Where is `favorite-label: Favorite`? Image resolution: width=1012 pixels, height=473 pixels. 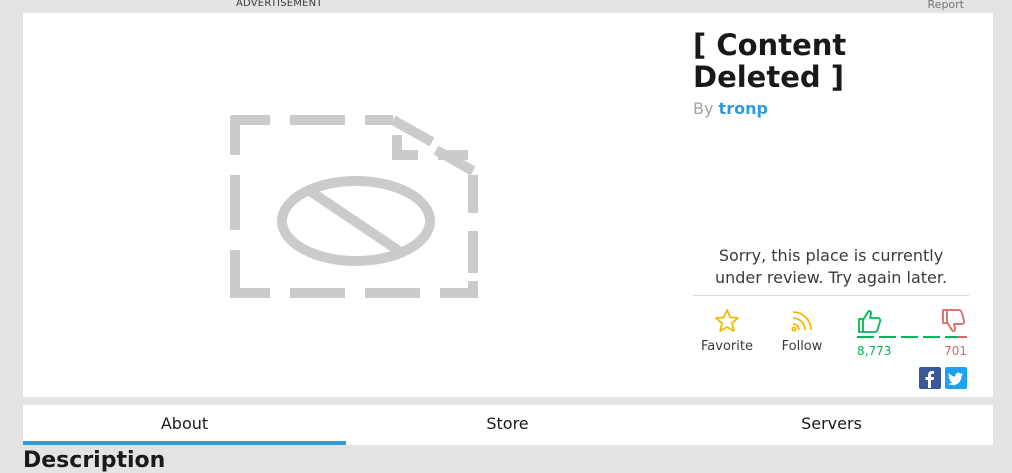
favorite-label: Favorite is located at coordinates (727, 346).